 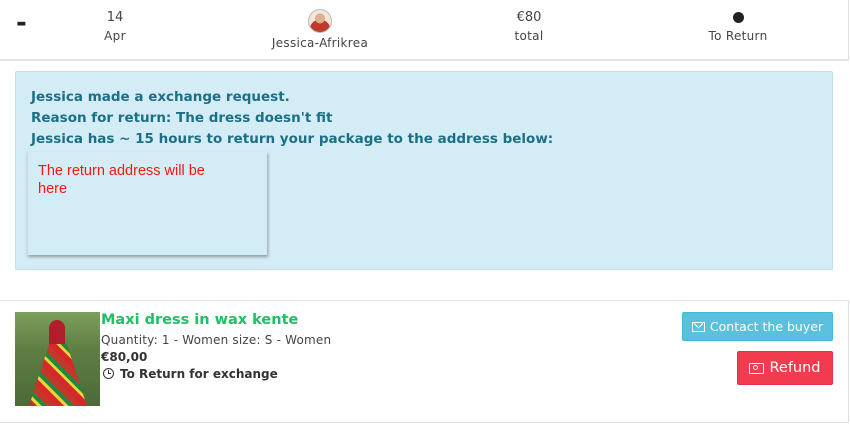 I want to click on contact-buyer-button: Contact the buyer, so click(x=757, y=326).